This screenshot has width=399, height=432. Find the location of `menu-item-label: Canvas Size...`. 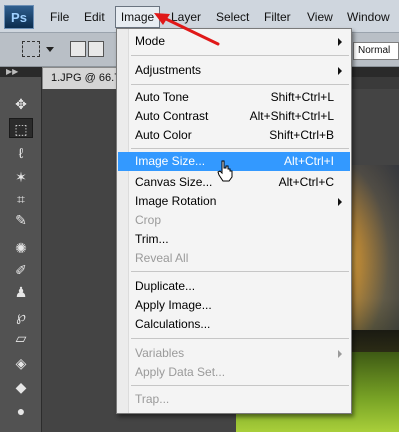

menu-item-label: Canvas Size... is located at coordinates (174, 182).